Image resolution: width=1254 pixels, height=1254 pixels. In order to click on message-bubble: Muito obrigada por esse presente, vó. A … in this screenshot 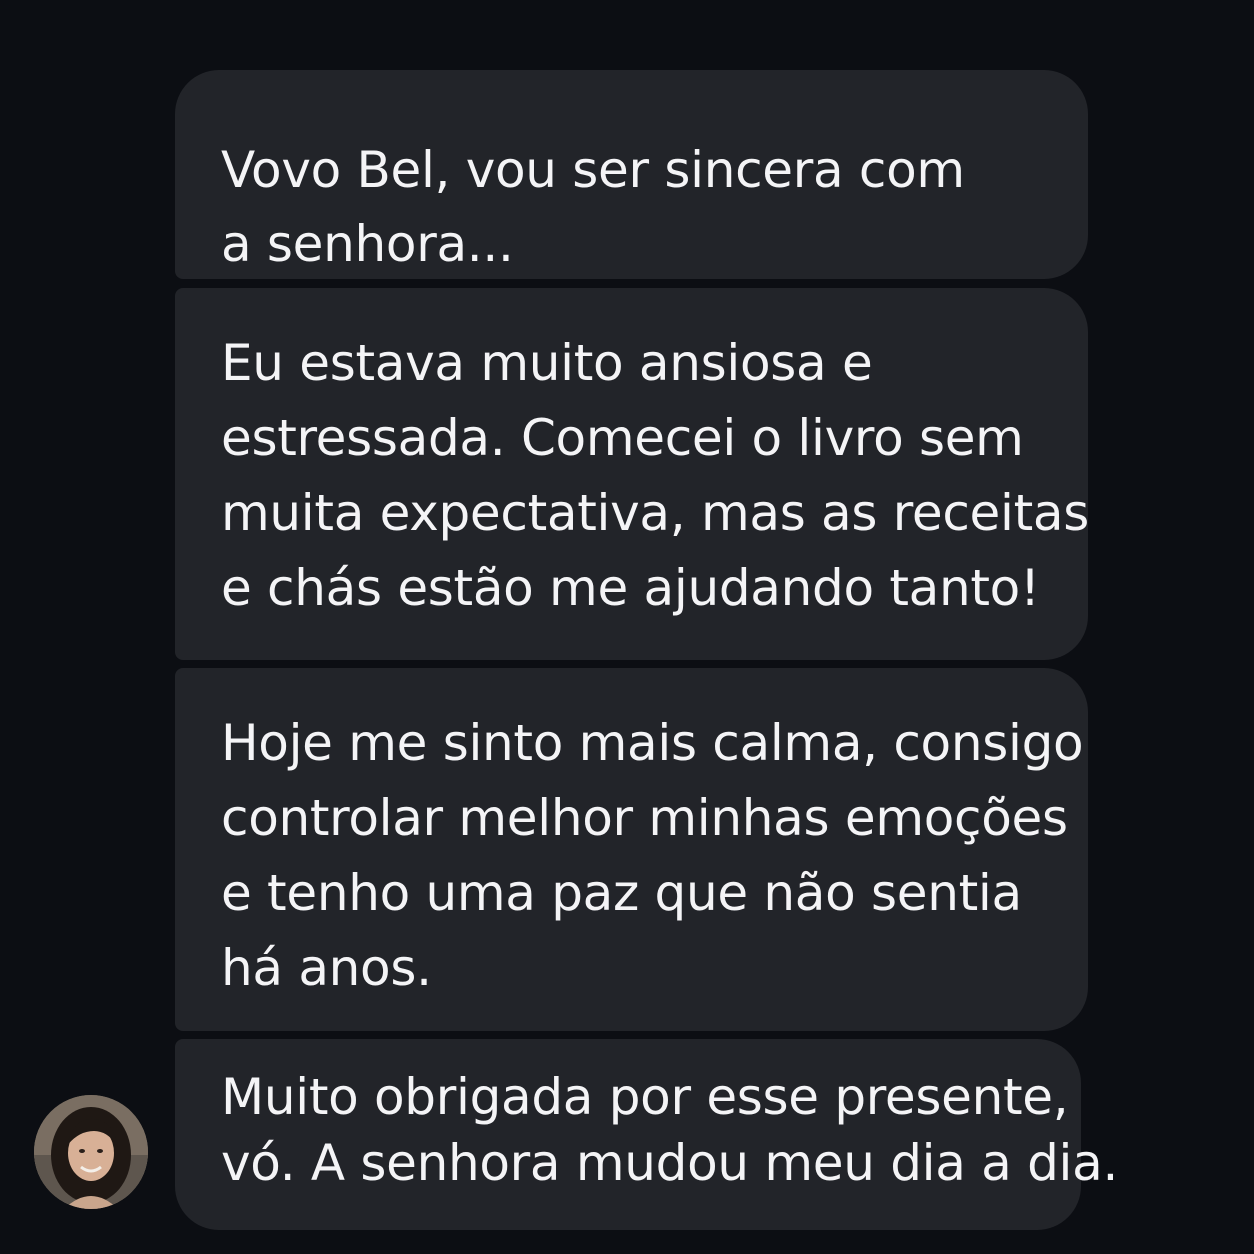, I will do `click(646, 1134)`.